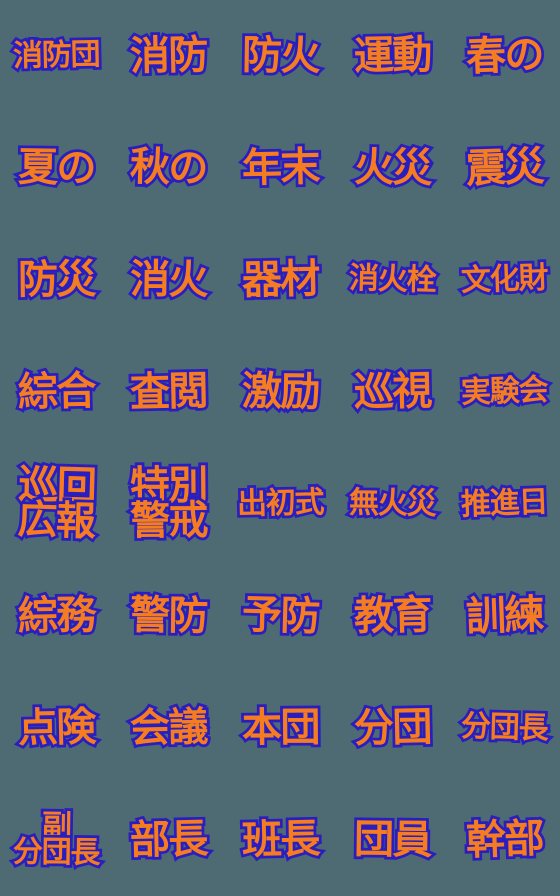  I want to click on sticker-cell: 震災, so click(504, 168).